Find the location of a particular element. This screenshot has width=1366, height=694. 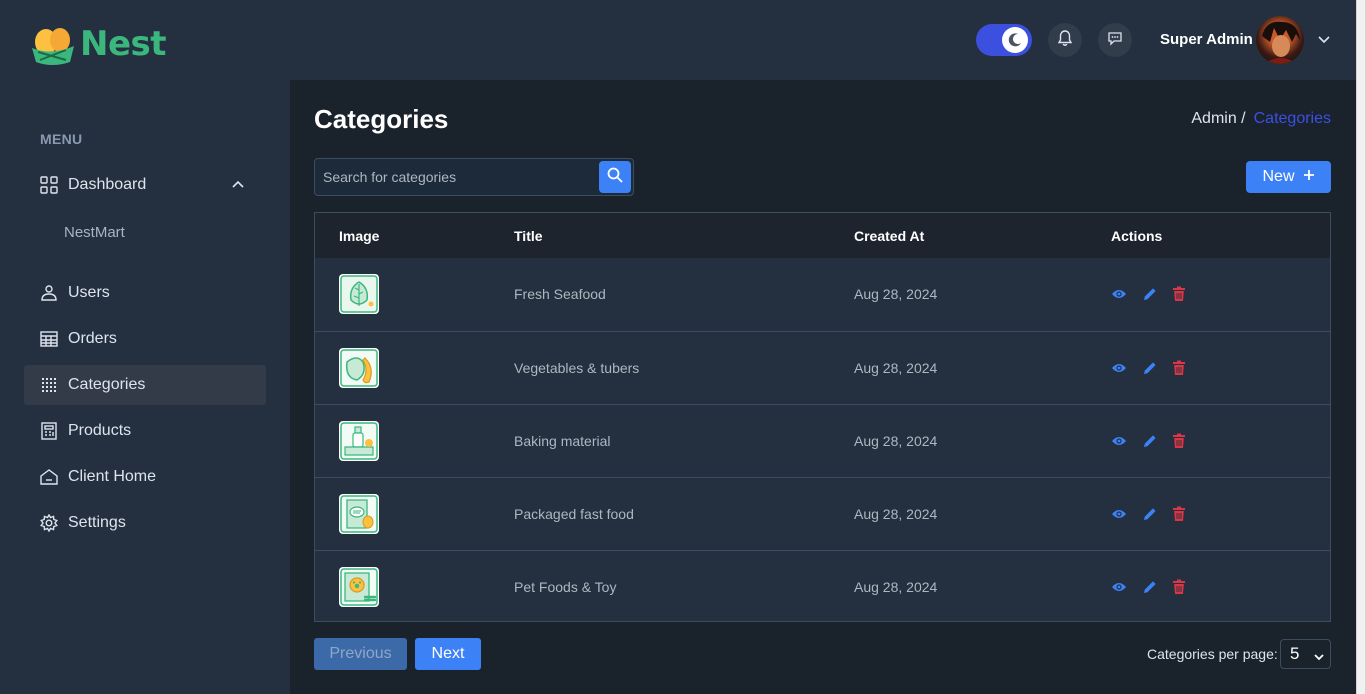

per-page-value: 5 is located at coordinates (1295, 653).